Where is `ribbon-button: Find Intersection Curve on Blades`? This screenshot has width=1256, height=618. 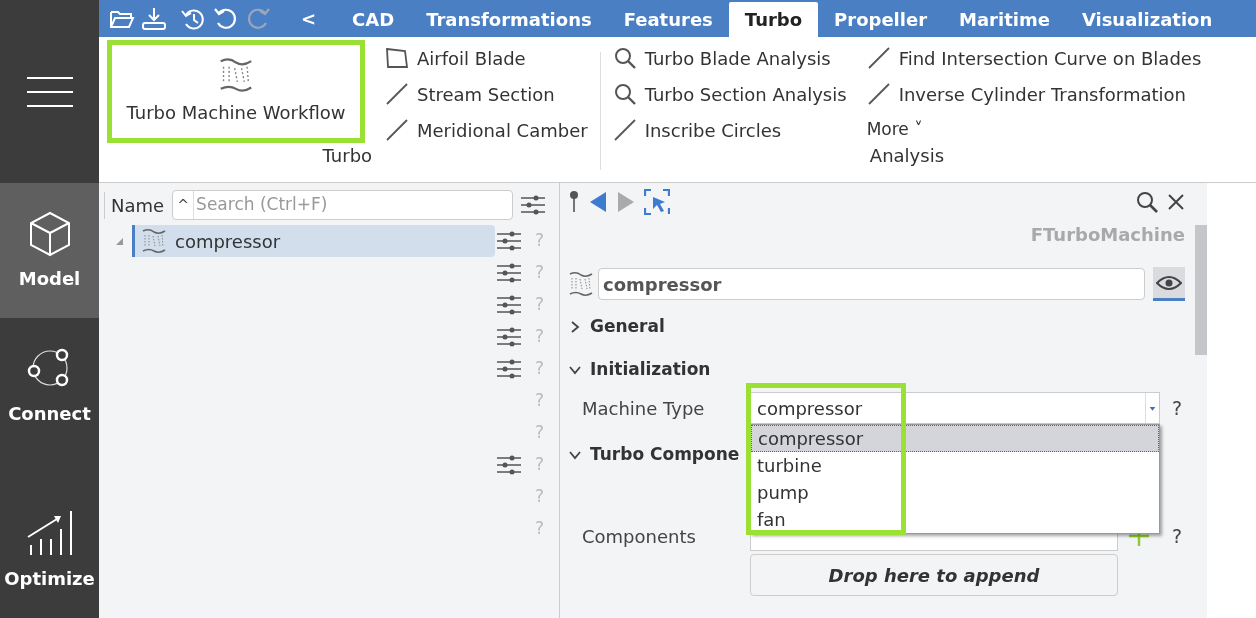
ribbon-button: Find Intersection Curve on Blades is located at coordinates (1034, 58).